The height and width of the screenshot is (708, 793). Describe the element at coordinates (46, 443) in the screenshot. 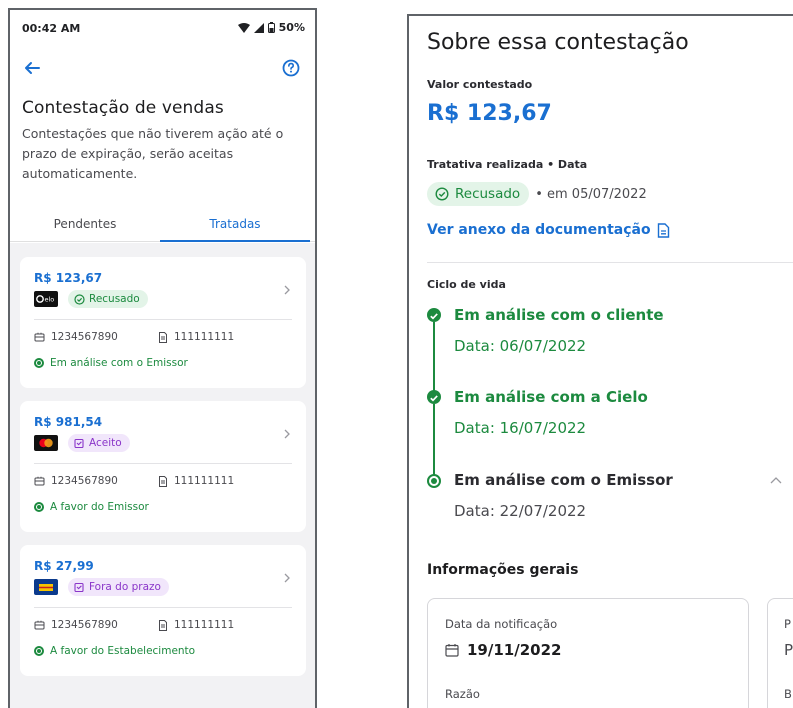

I see `mastercard-logo-icon` at that location.